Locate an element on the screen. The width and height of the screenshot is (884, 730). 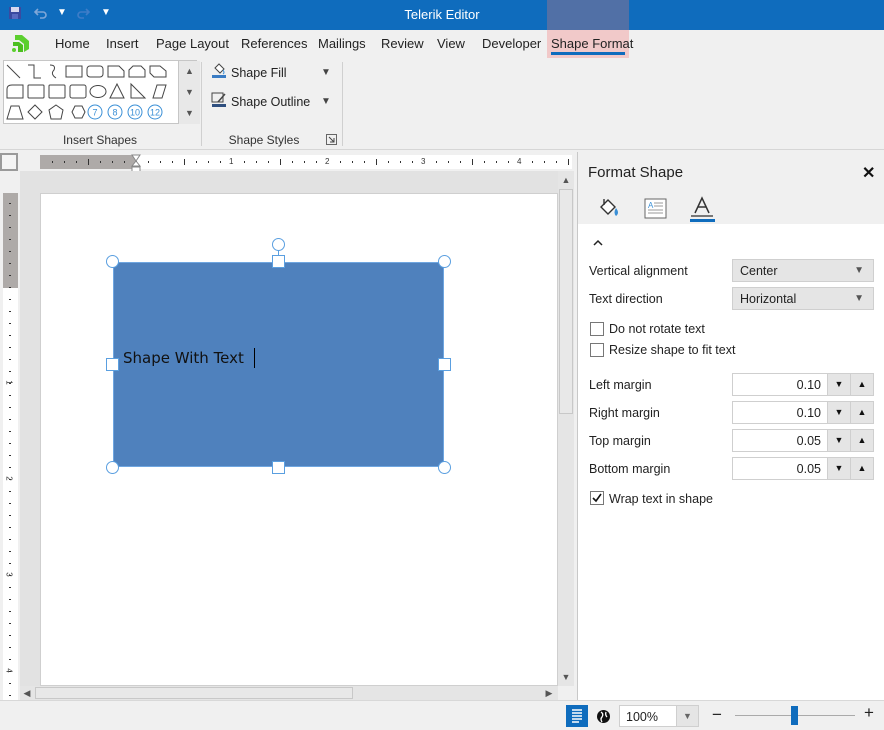
text-direction-select: Horizontal ▼ is located at coordinates (803, 298).